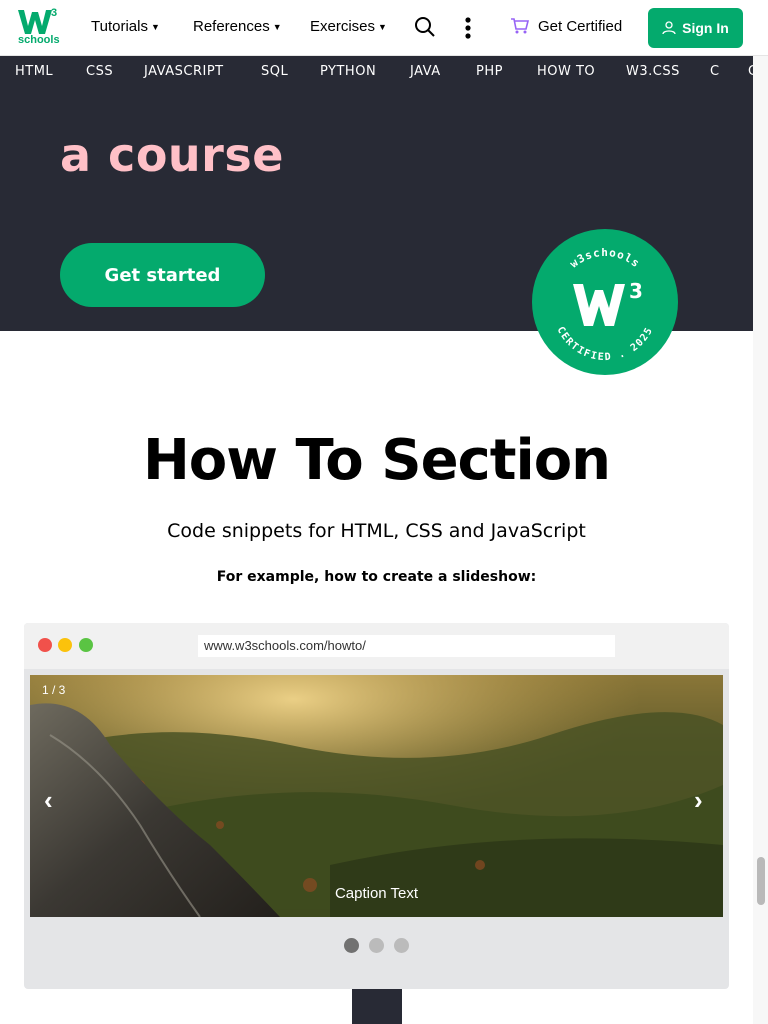  What do you see at coordinates (566, 71) in the screenshot?
I see `subnav-howto: HOW TO` at bounding box center [566, 71].